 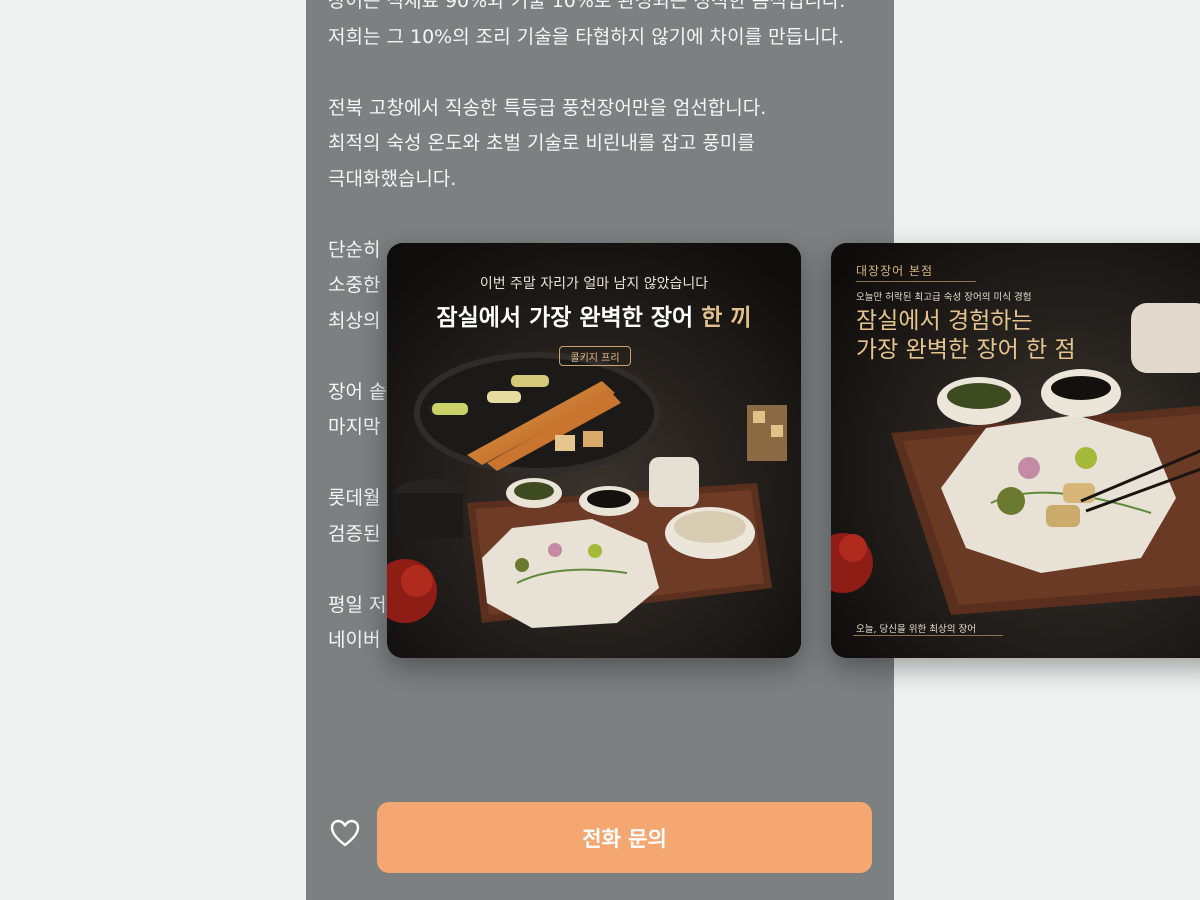 What do you see at coordinates (916, 629) in the screenshot?
I see `card2-footer: 오늘, 당신을 위한 최상의 장어` at bounding box center [916, 629].